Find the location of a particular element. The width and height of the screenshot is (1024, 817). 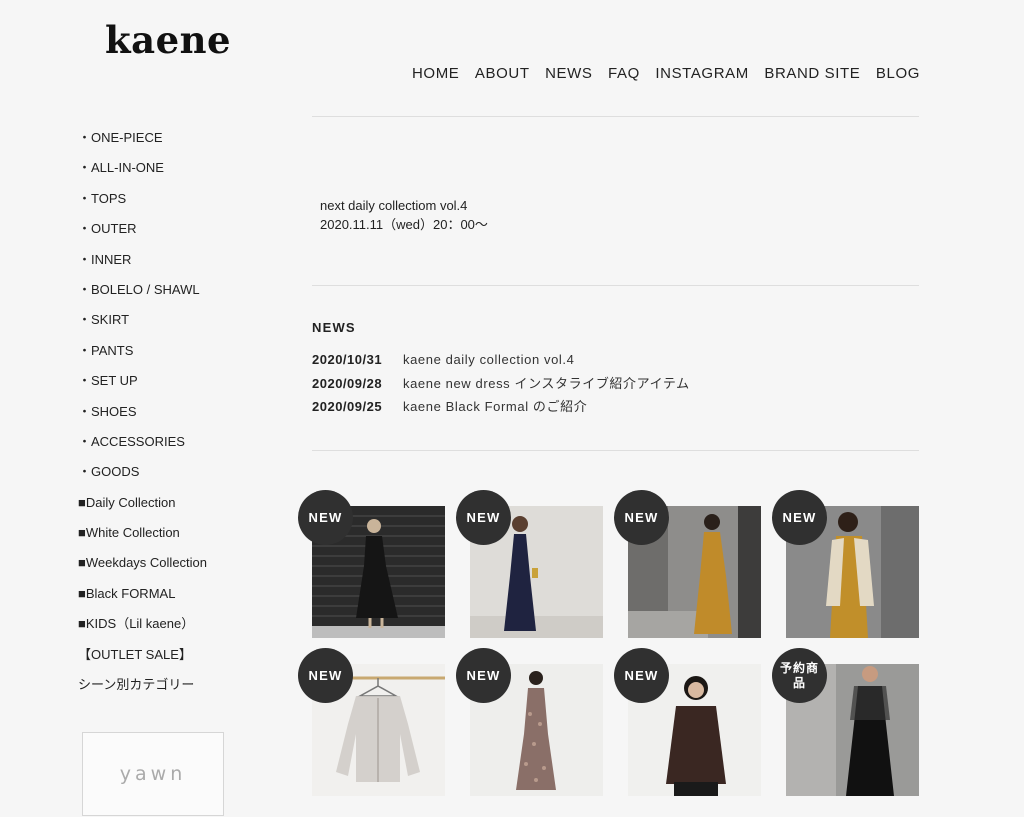

announcement-date: 2020.11.11（wed）20：00〜 is located at coordinates (404, 224).